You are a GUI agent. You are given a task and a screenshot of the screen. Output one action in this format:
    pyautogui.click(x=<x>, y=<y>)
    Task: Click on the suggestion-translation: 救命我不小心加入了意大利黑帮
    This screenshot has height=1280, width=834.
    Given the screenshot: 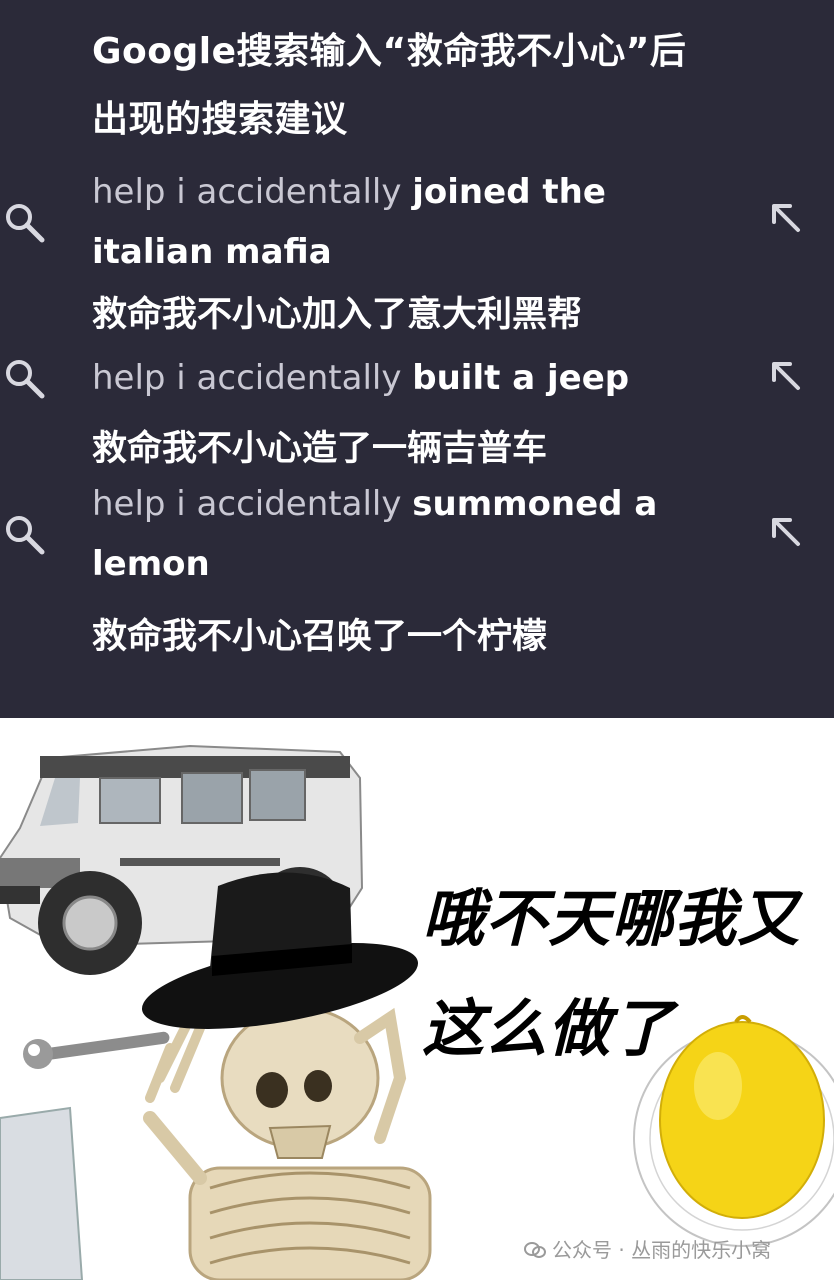 What is the action you would take?
    pyautogui.click(x=337, y=315)
    